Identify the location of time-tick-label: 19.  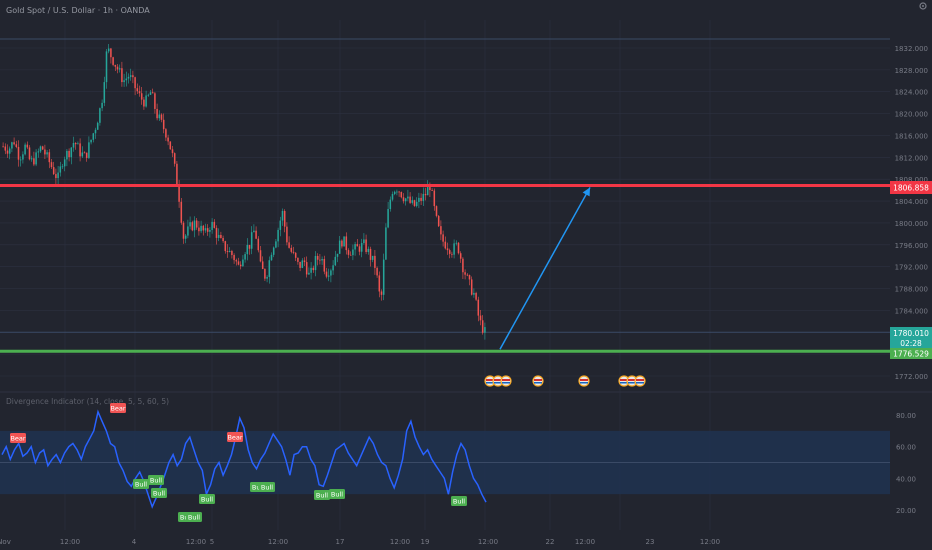
(425, 542).